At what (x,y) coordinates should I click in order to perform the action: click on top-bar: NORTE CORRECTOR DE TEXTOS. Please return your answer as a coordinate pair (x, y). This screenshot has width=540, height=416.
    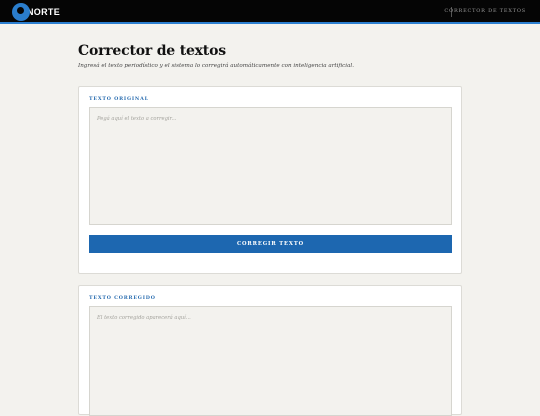
    Looking at the image, I should click on (270, 12).